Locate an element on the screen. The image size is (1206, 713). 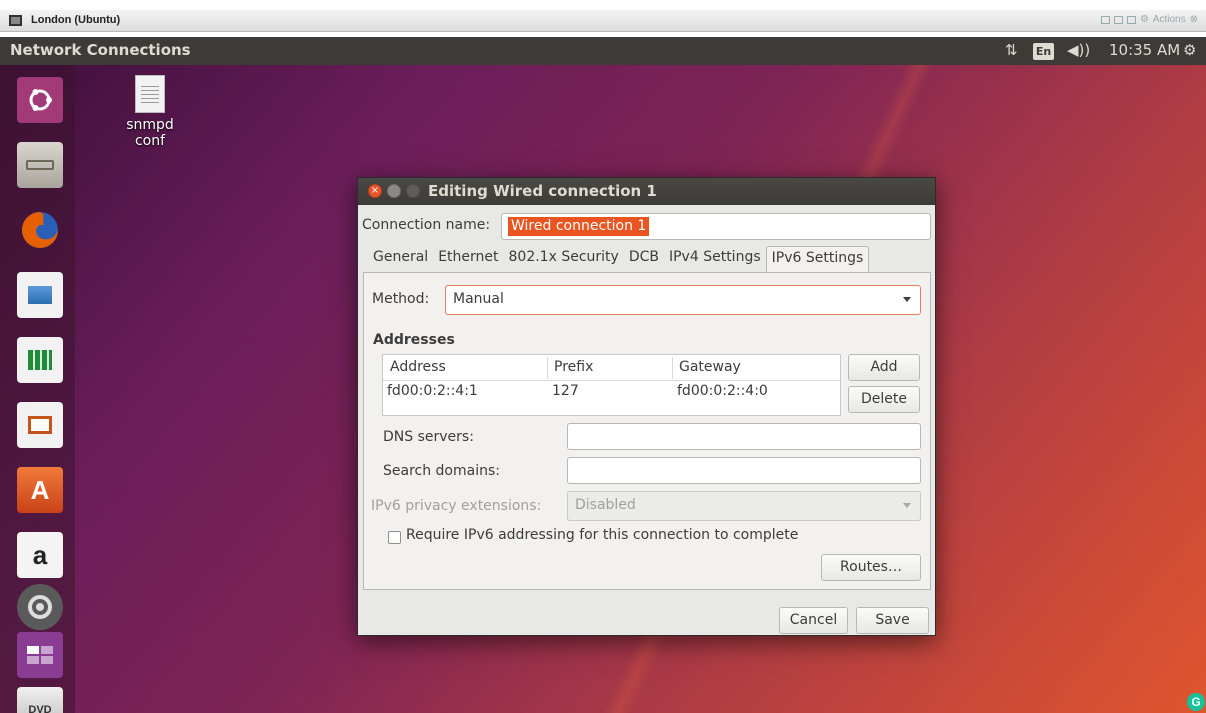
grammarly-icon: G is located at coordinates (1196, 702).